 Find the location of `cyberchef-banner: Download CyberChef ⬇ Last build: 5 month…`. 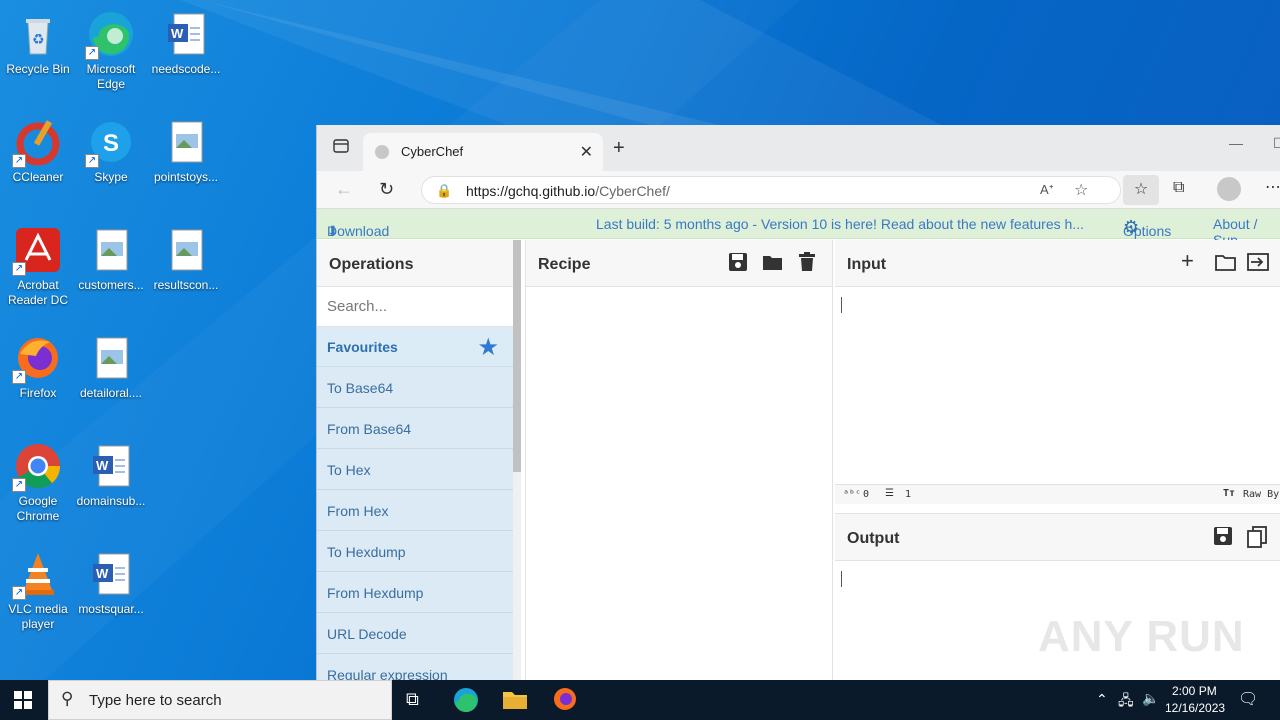

cyberchef-banner: Download CyberChef ⬇ Last build: 5 month… is located at coordinates (798, 232).